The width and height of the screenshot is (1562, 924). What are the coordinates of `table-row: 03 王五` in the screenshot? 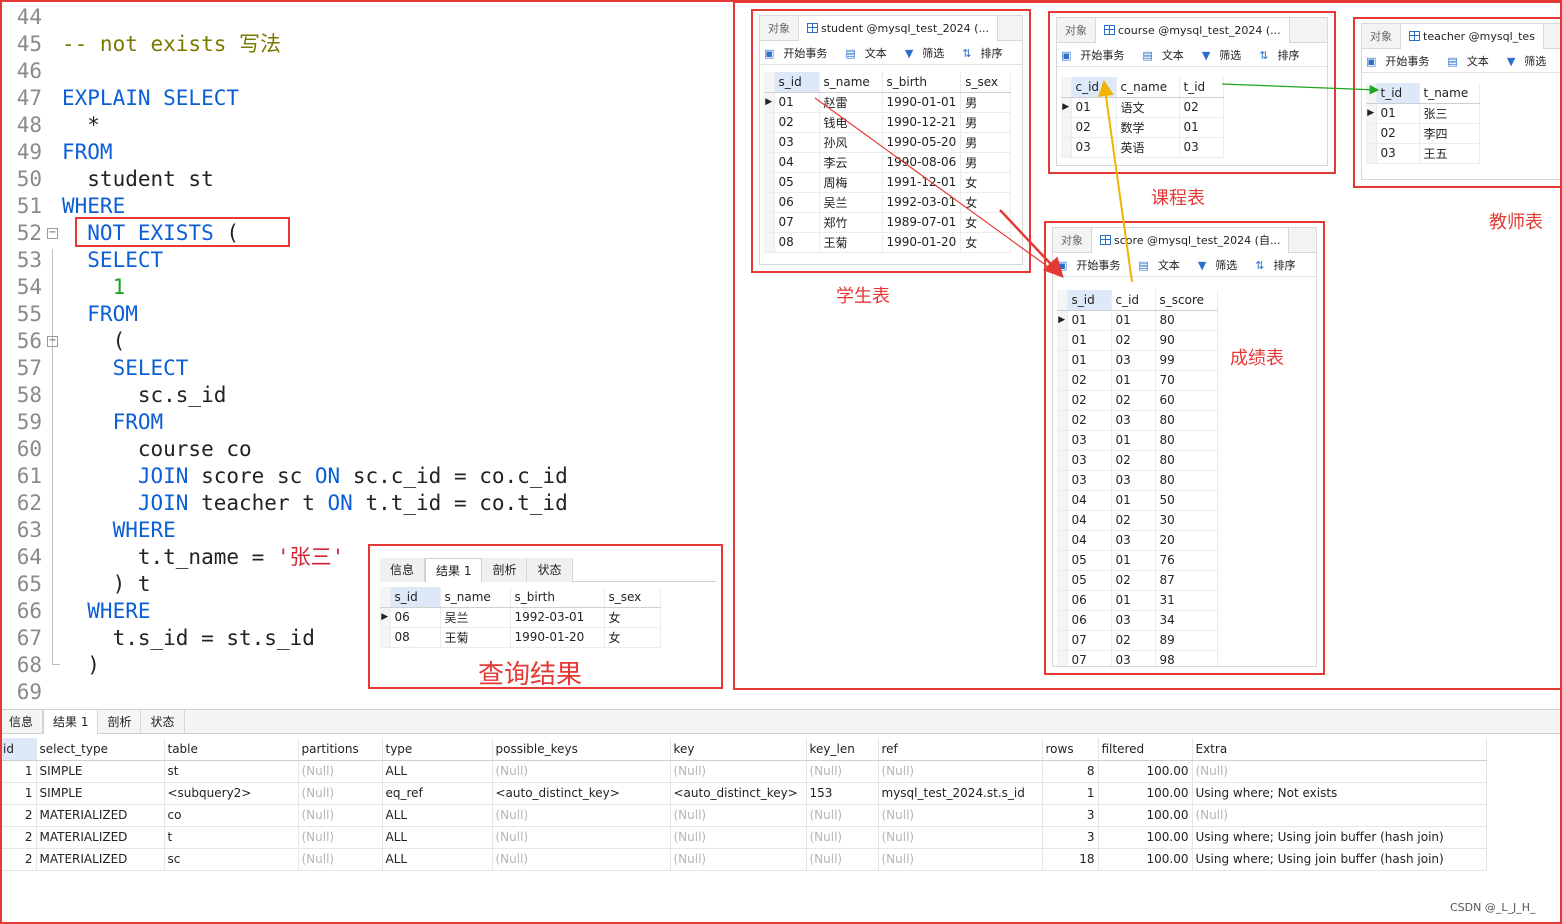 It's located at (1423, 153).